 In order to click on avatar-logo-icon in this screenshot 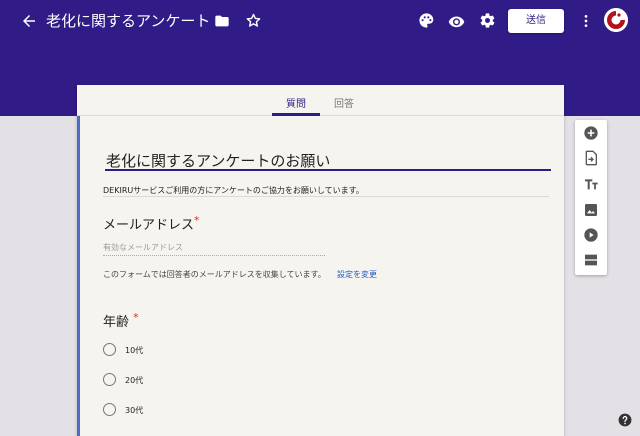, I will do `click(616, 20)`.